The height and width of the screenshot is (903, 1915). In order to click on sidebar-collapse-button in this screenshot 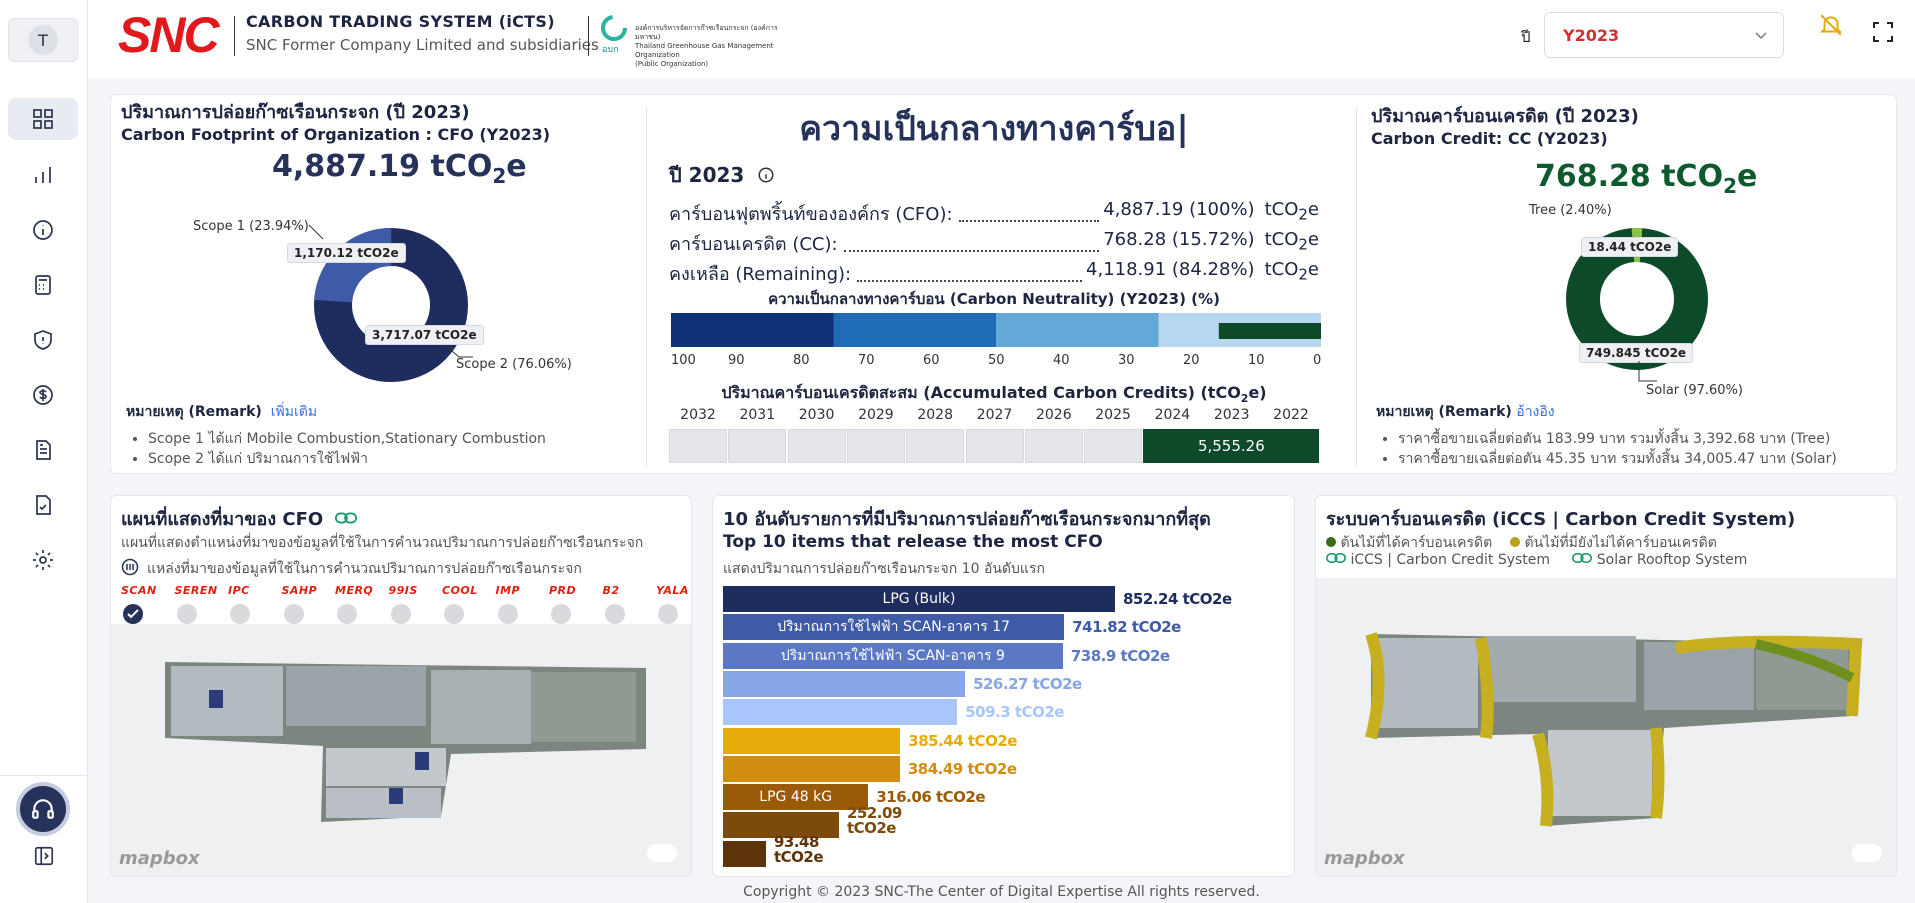, I will do `click(44, 856)`.